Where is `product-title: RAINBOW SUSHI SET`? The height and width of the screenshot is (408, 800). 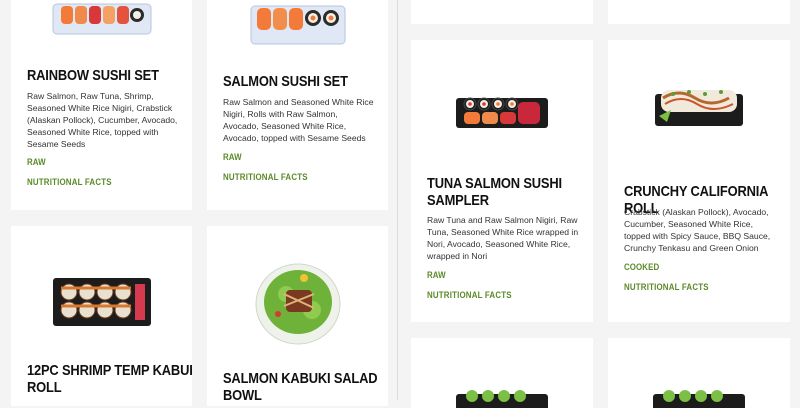 product-title: RAINBOW SUSHI SET is located at coordinates (93, 75).